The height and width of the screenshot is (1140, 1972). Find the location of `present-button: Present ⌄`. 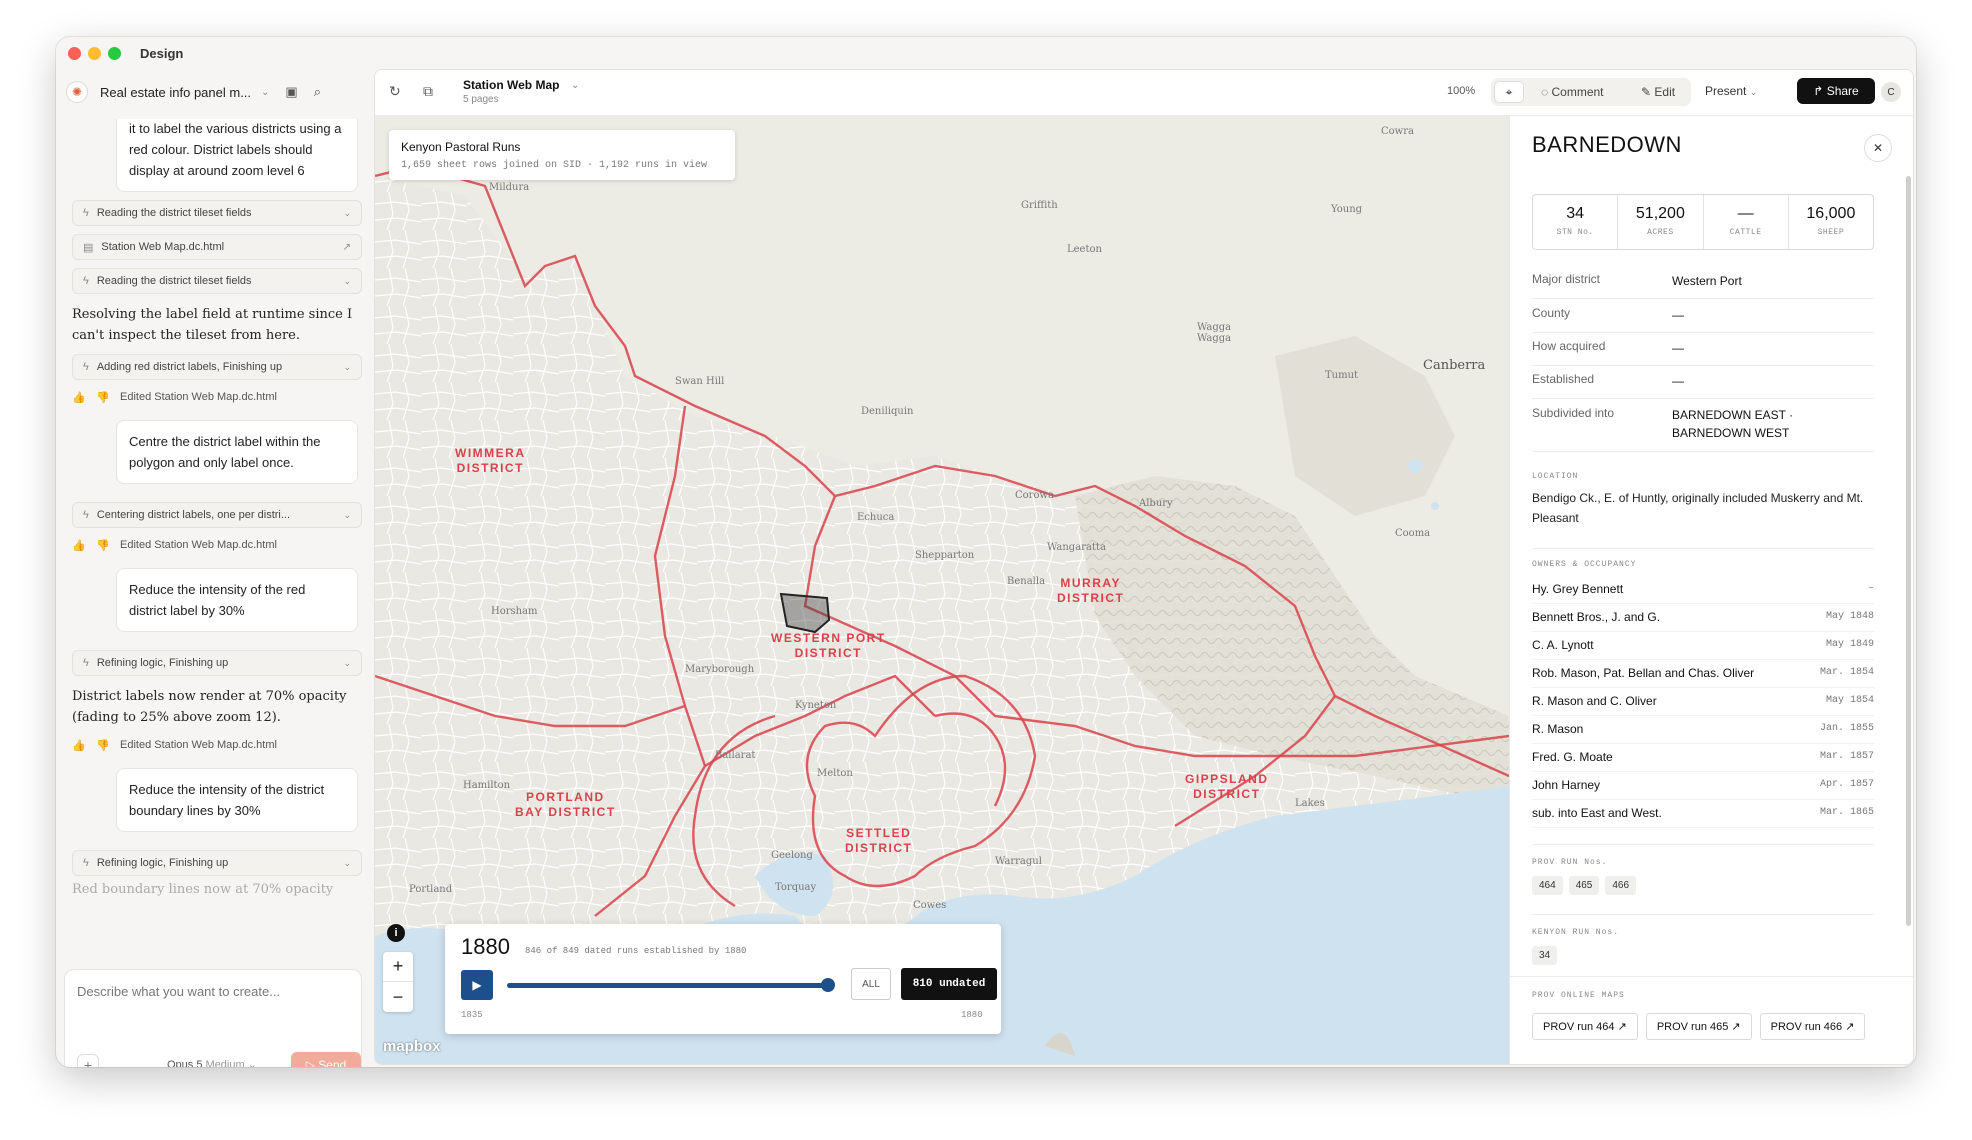

present-button: Present ⌄ is located at coordinates (1731, 91).